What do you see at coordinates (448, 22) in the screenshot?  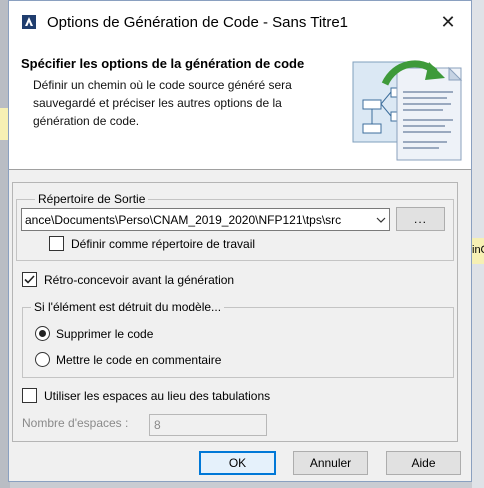 I see `close-icon: ✕` at bounding box center [448, 22].